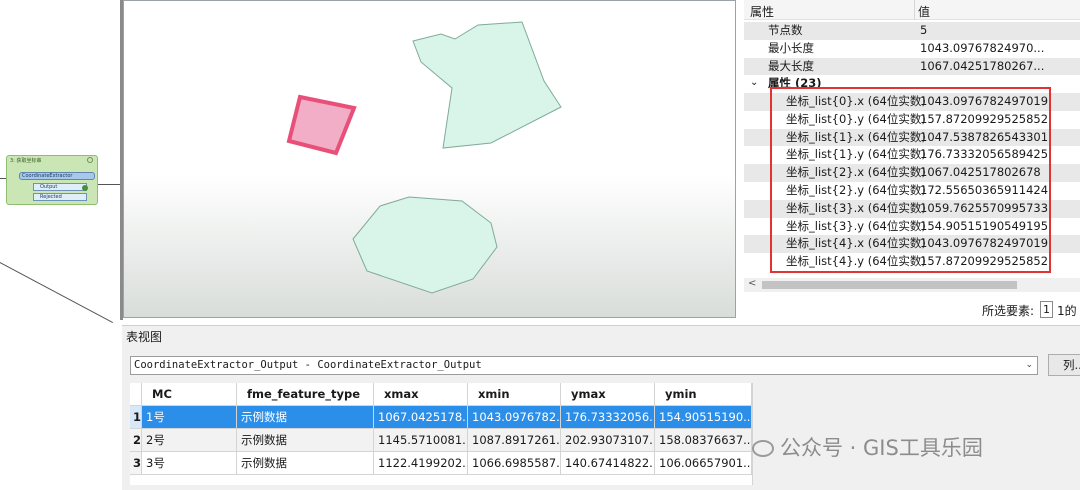  Describe the element at coordinates (752, 283) in the screenshot. I see `scroll-left-icon: <` at that location.